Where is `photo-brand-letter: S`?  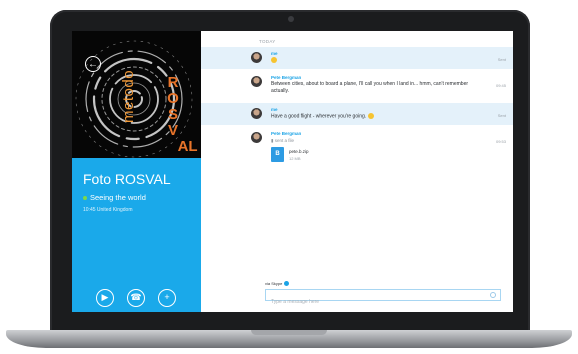
photo-brand-letter: S is located at coordinates (172, 114).